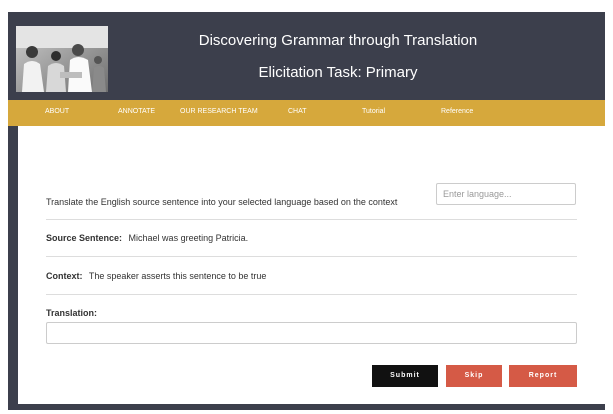 The width and height of the screenshot is (613, 414). I want to click on language-input, so click(506, 194).